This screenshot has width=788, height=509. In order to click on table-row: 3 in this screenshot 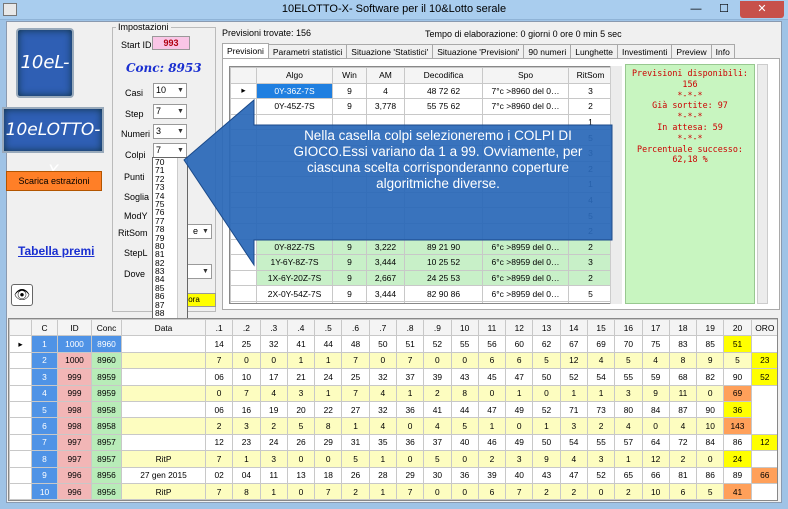, I will do `click(421, 153)`.